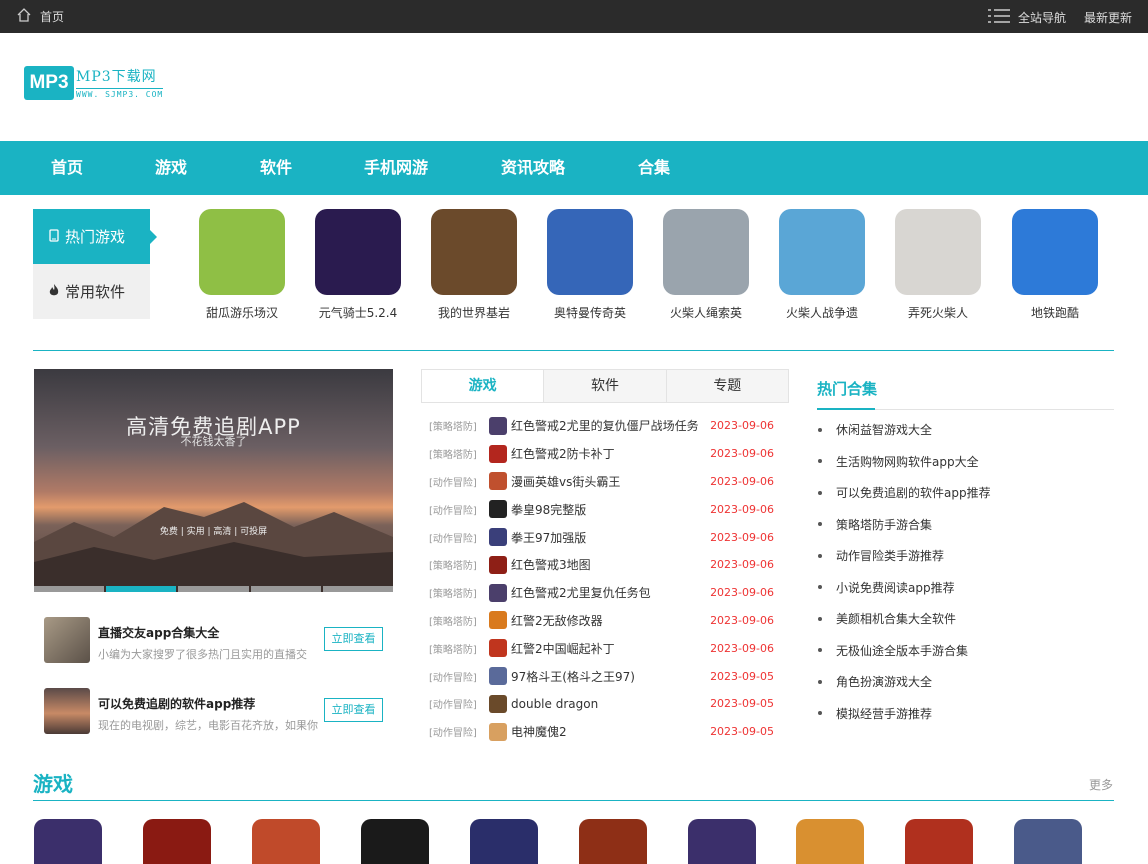 The height and width of the screenshot is (864, 1148). Describe the element at coordinates (1108, 17) in the screenshot. I see `latest-update-link: 最新更新` at that location.